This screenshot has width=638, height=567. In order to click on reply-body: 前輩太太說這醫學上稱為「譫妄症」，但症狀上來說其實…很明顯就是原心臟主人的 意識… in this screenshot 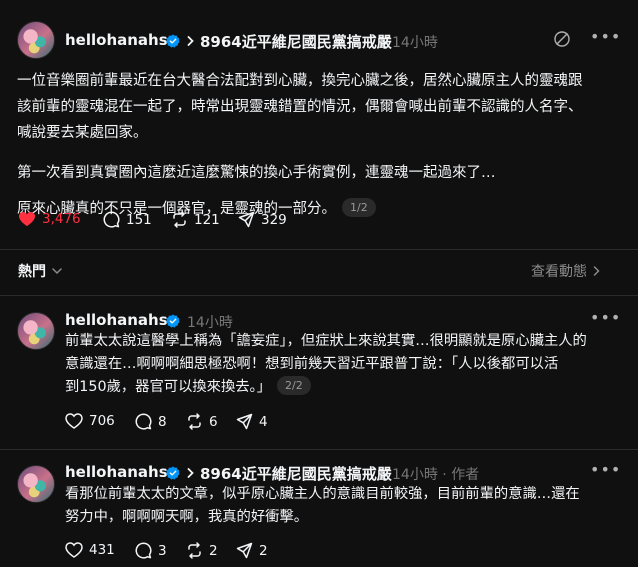, I will do `click(326, 364)`.